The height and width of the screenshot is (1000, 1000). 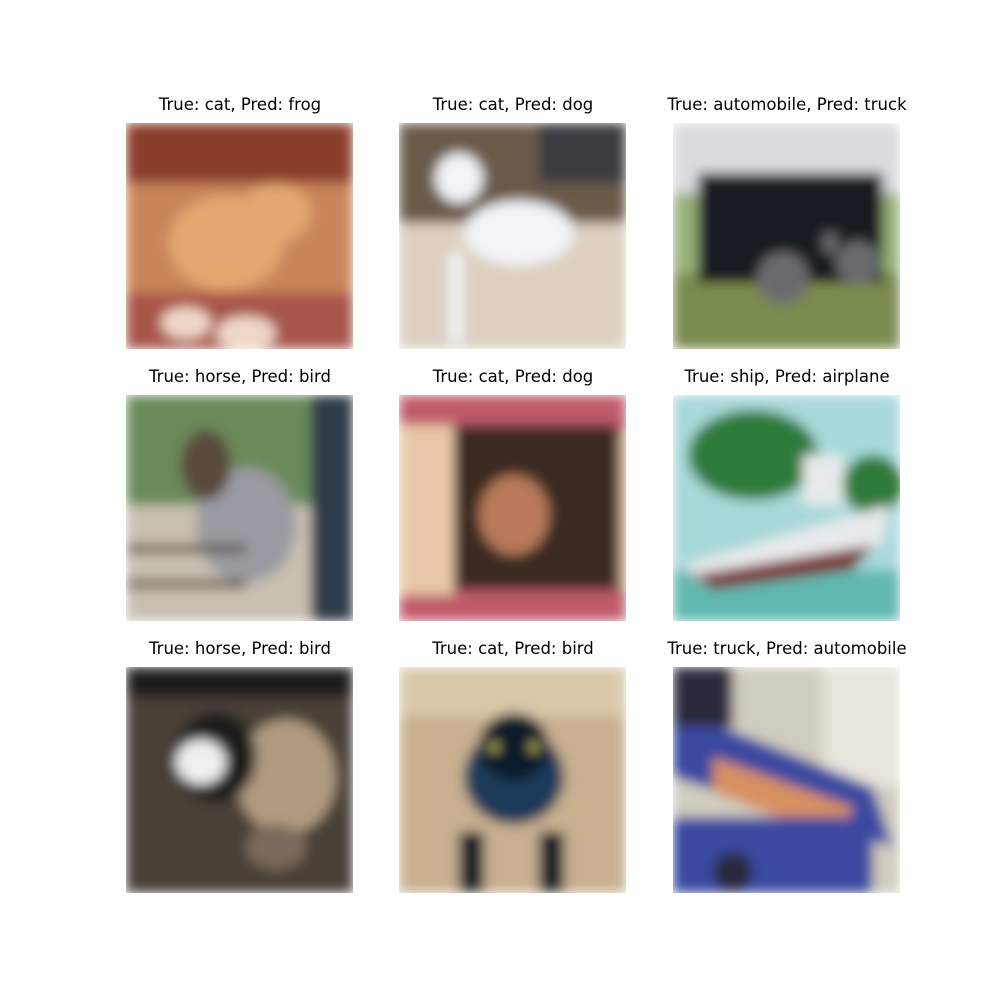 I want to click on panel-2: True: cat, Pred: dog, so click(x=513, y=223).